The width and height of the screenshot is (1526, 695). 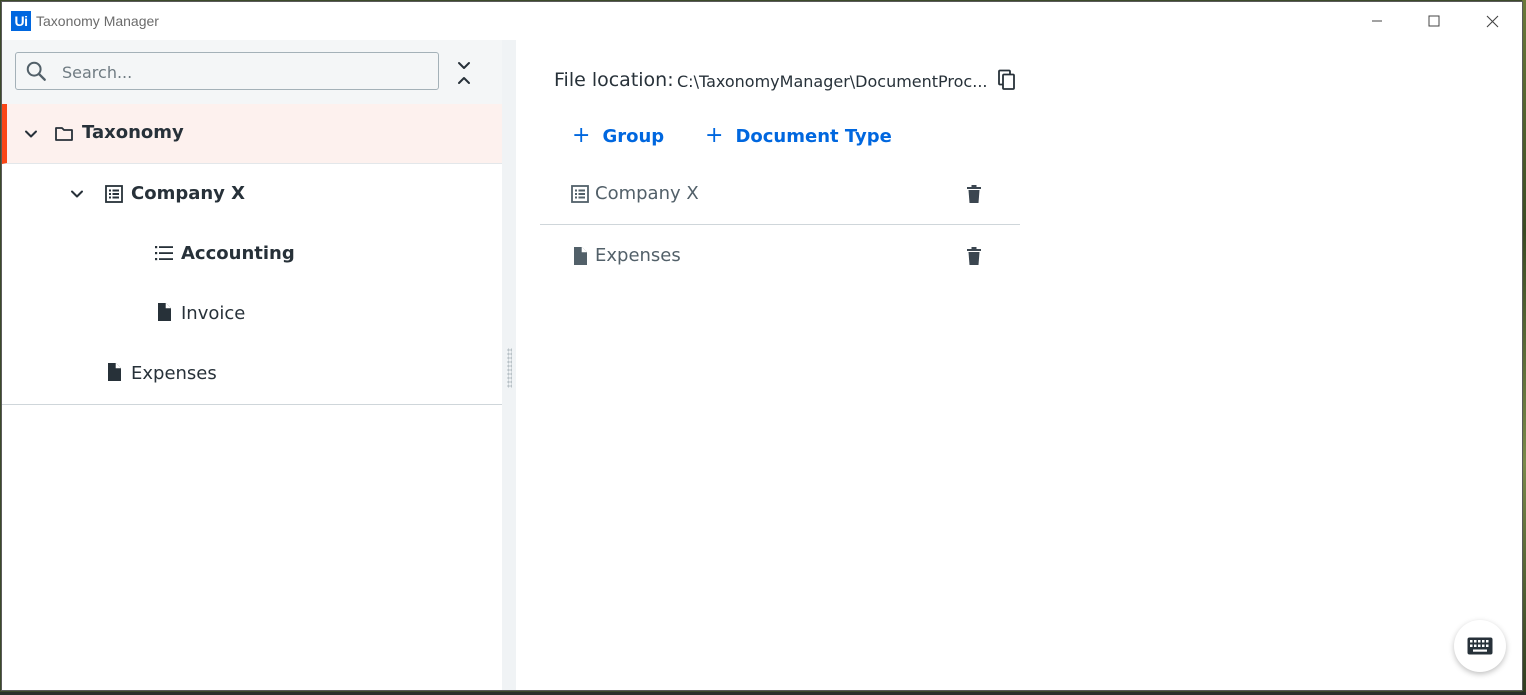 I want to click on folder-icon, so click(x=64, y=134).